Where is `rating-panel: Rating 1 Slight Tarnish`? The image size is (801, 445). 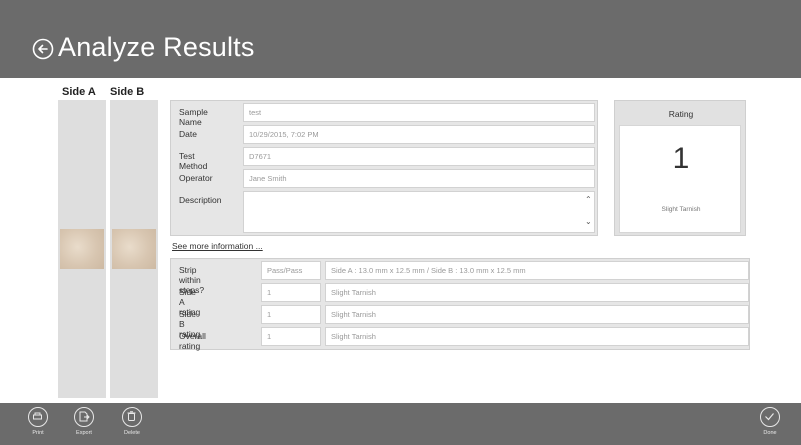
rating-panel: Rating 1 Slight Tarnish is located at coordinates (680, 168).